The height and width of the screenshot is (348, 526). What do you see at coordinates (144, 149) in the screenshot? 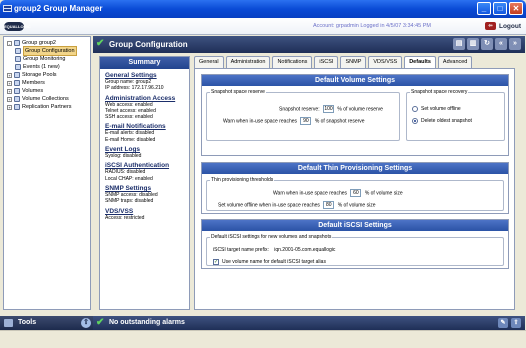
I see `summary-section-link: Event Logs` at bounding box center [144, 149].